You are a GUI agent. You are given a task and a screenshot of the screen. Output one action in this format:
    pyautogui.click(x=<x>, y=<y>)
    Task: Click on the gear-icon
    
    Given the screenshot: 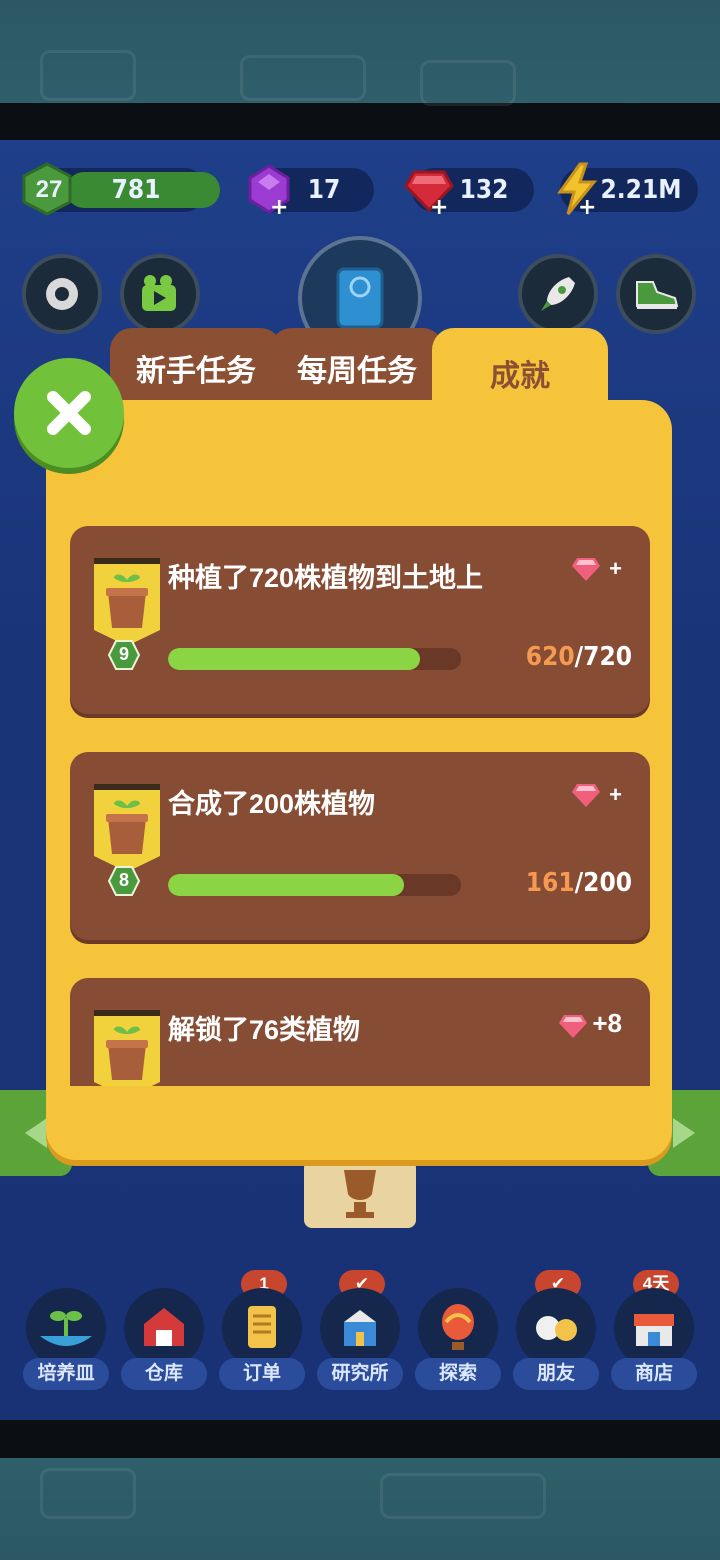 What is the action you would take?
    pyautogui.click(x=62, y=294)
    